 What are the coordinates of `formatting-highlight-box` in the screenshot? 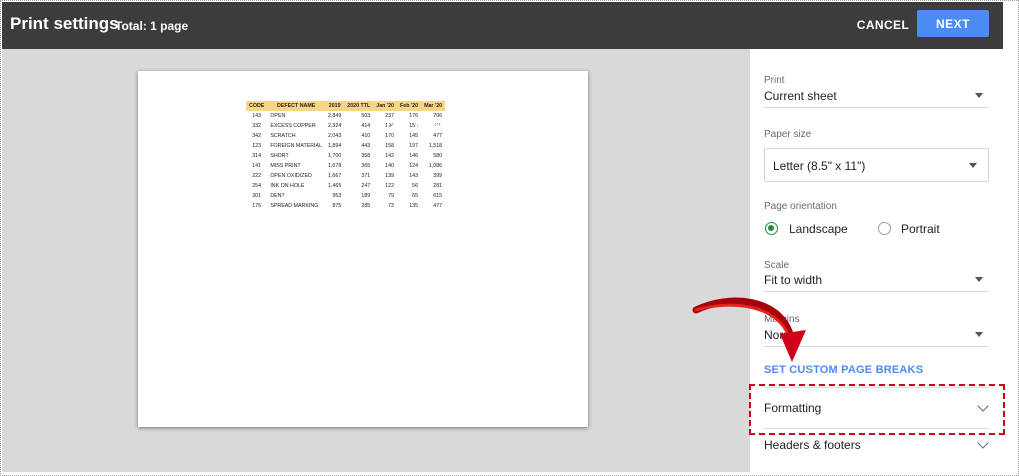 It's located at (877, 409).